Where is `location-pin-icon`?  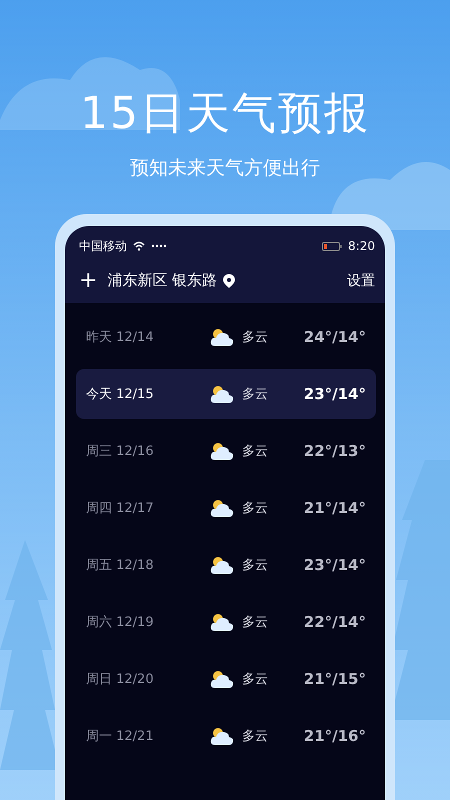
location-pin-icon is located at coordinates (229, 281).